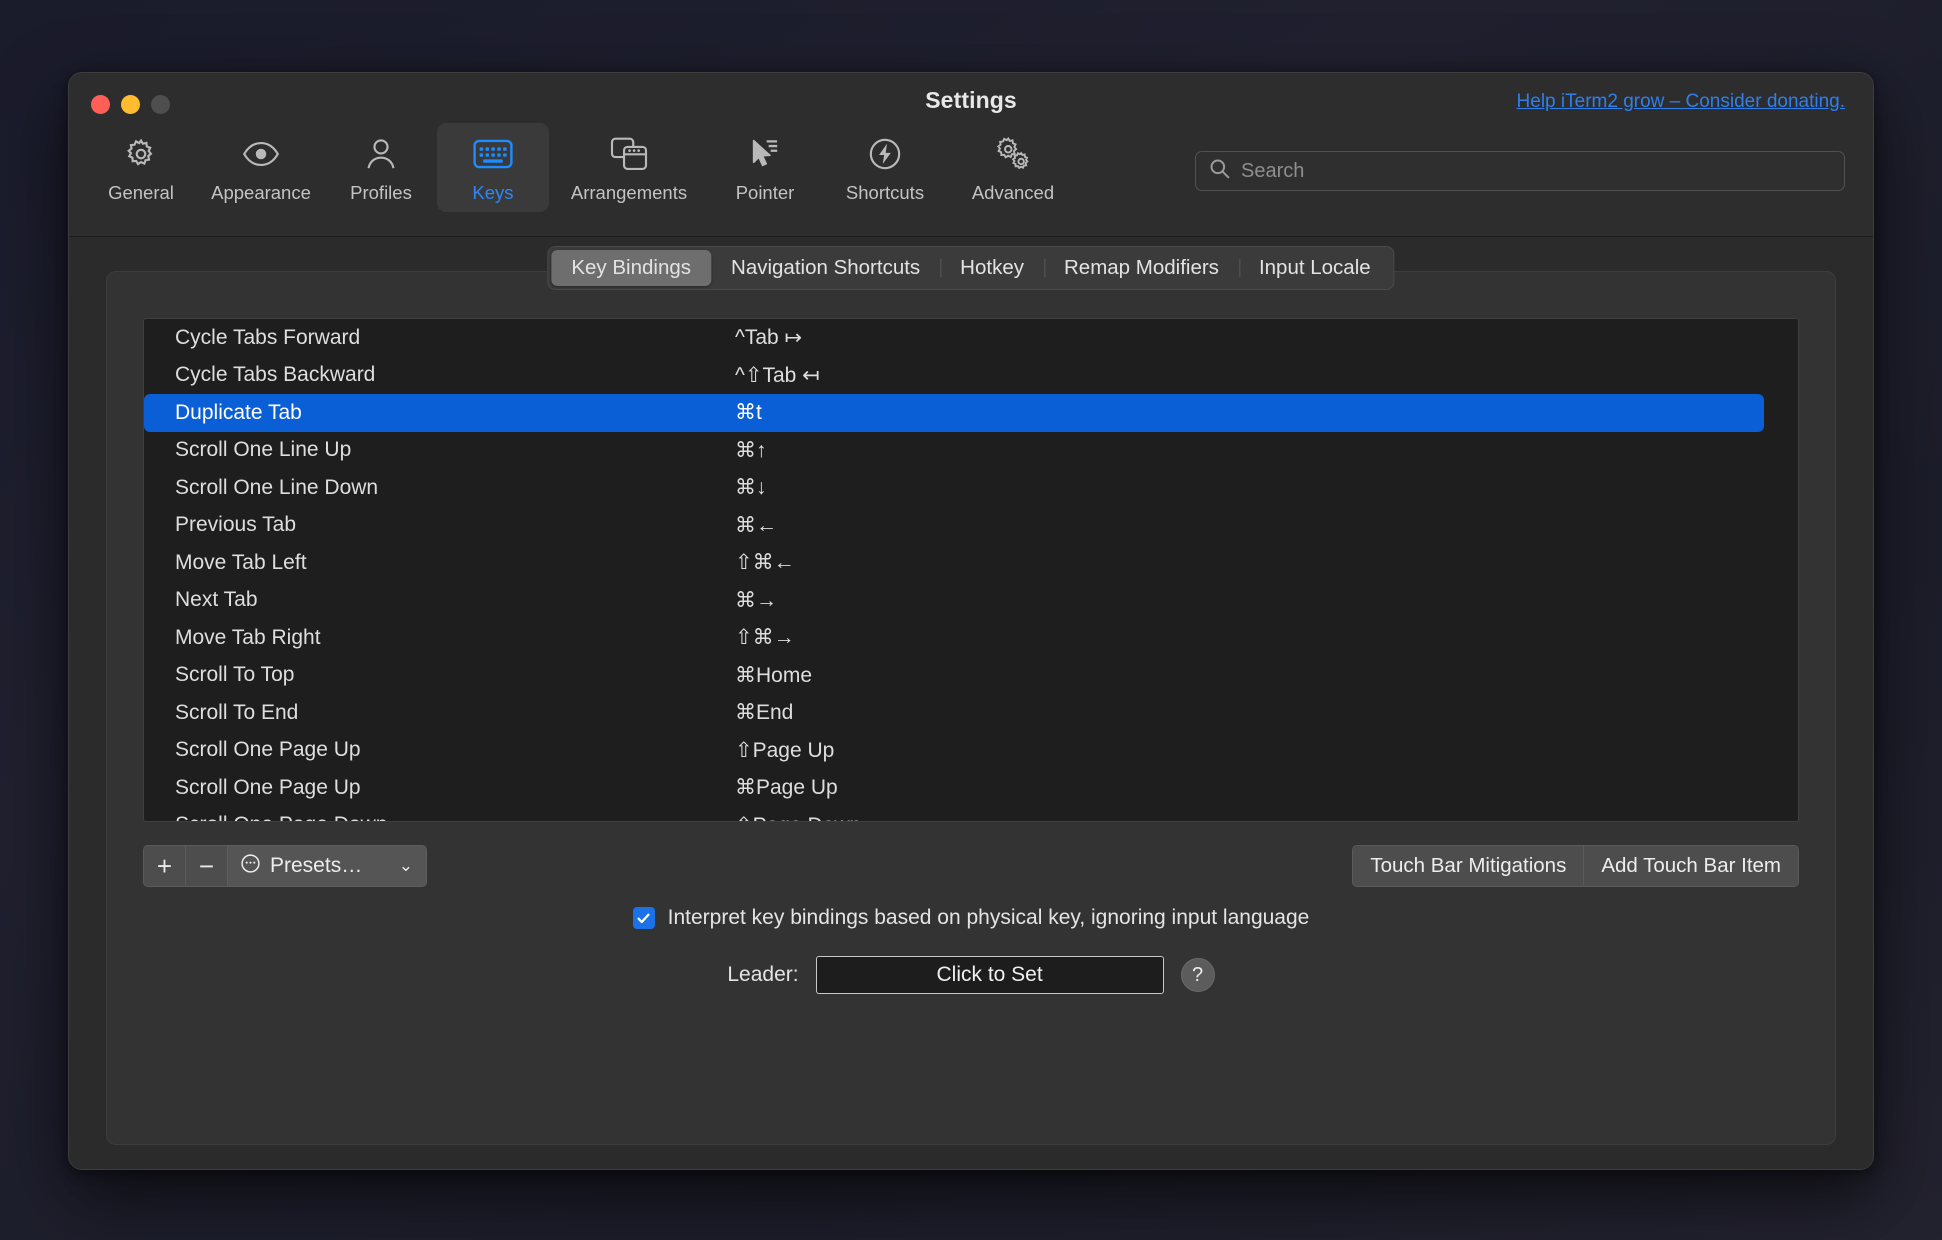 This screenshot has width=1942, height=1240. I want to click on binding-keys: ⌘End, so click(764, 713).